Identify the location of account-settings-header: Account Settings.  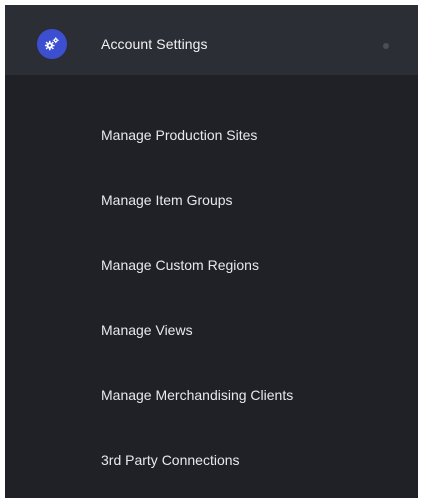
(211, 40).